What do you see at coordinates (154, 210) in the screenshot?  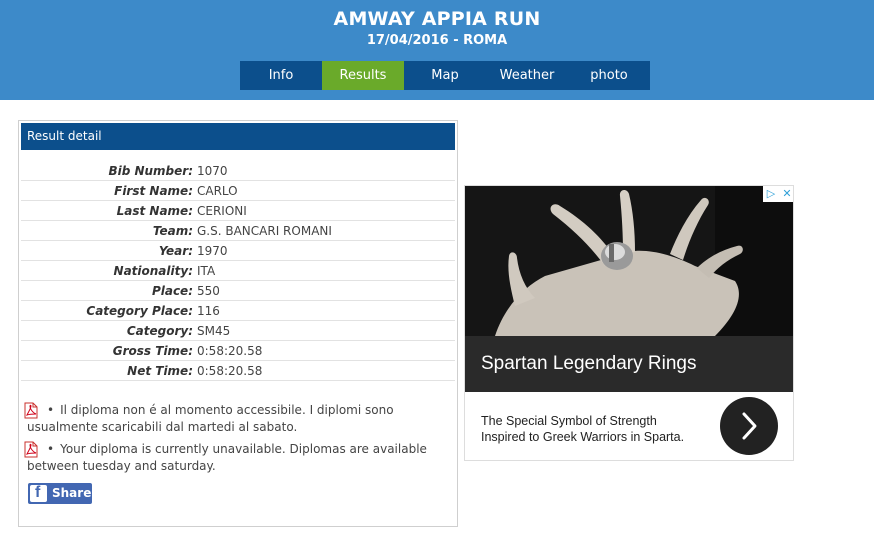 I see `field-label: Last Name:` at bounding box center [154, 210].